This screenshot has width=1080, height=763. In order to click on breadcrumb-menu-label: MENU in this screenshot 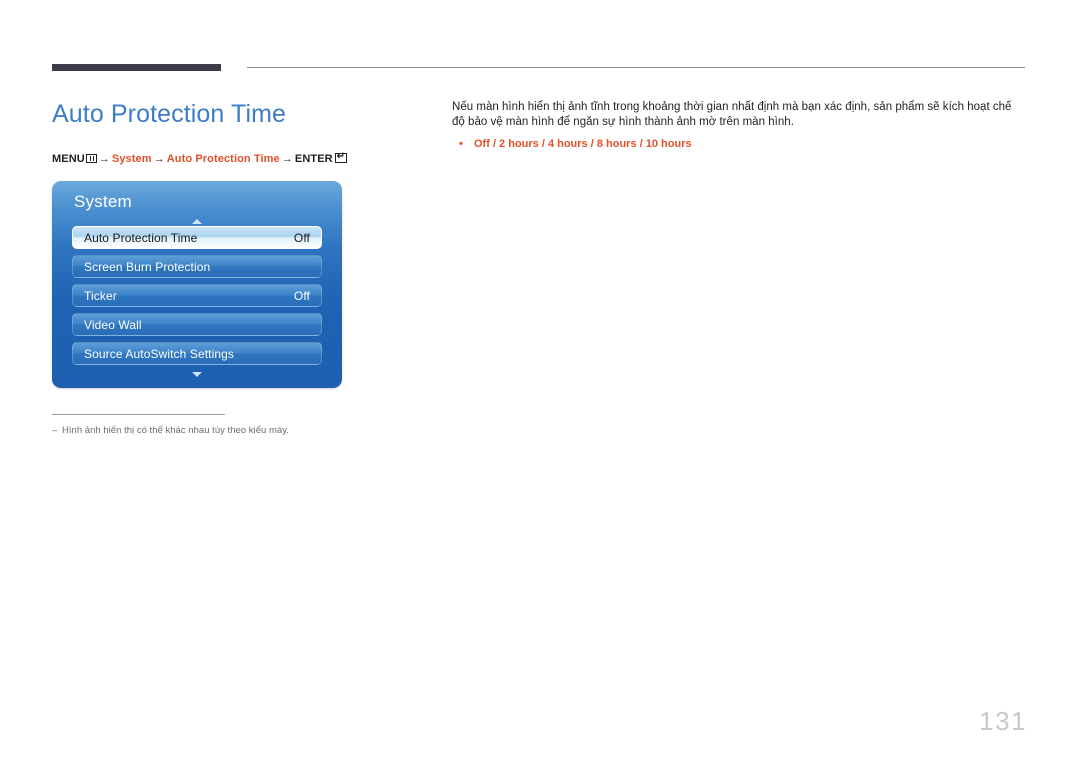, I will do `click(68, 159)`.